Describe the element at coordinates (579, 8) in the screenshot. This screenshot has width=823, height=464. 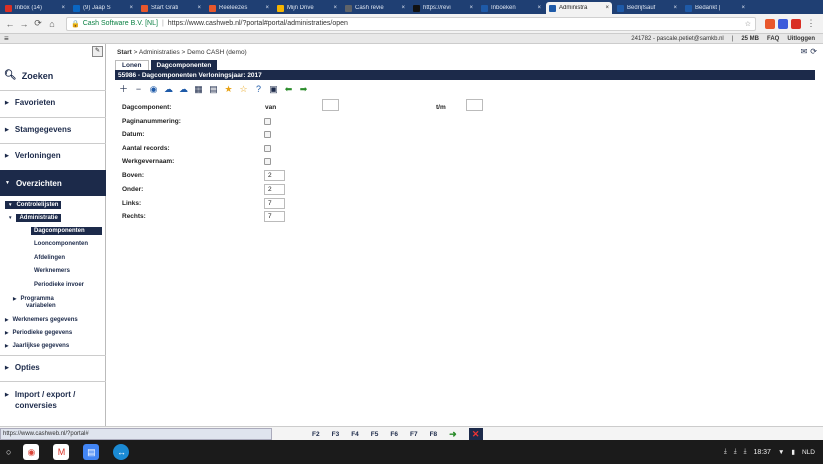
I see `browser-tab: Administra ×` at that location.